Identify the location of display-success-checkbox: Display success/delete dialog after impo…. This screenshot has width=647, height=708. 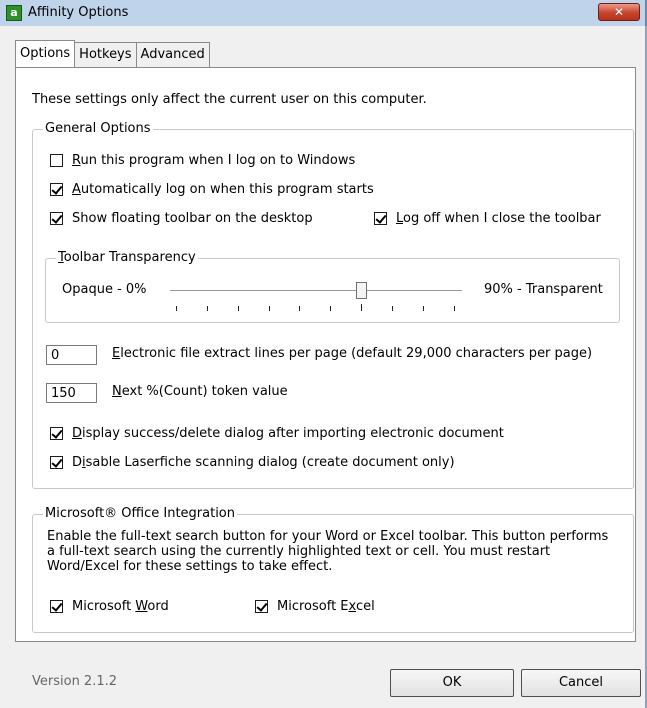
(277, 433).